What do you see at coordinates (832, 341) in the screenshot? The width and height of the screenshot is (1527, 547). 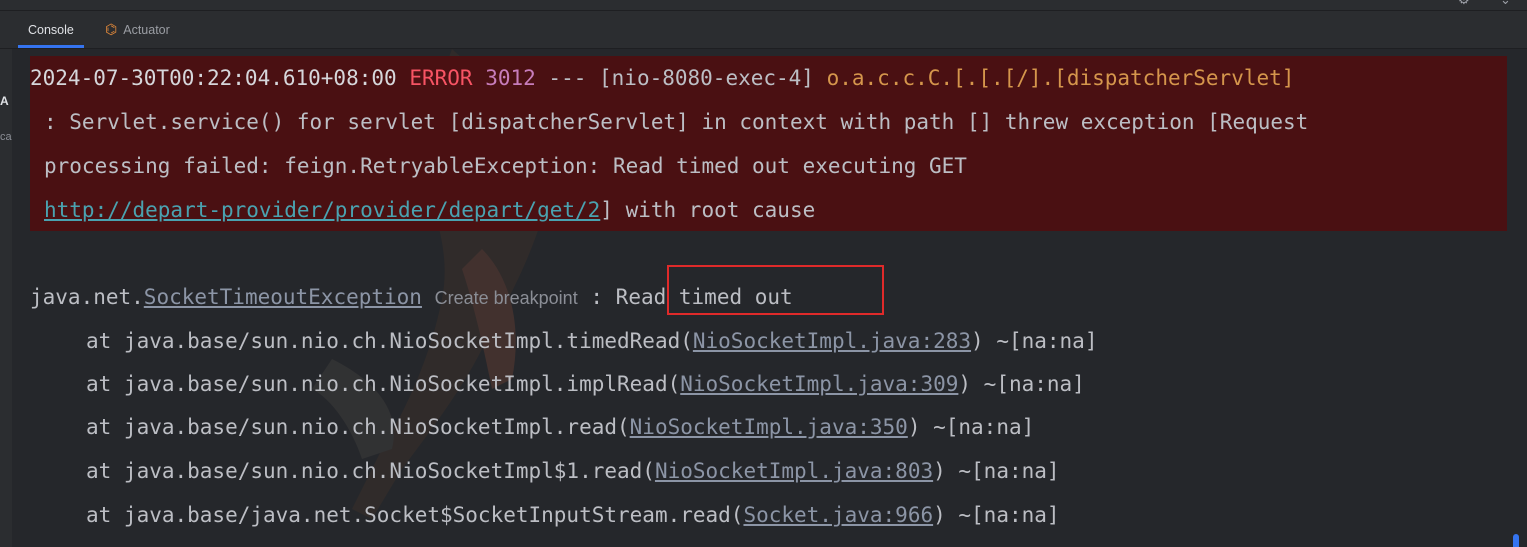 I see `stack-frame-source-link: NioSocketImpl.java:283` at bounding box center [832, 341].